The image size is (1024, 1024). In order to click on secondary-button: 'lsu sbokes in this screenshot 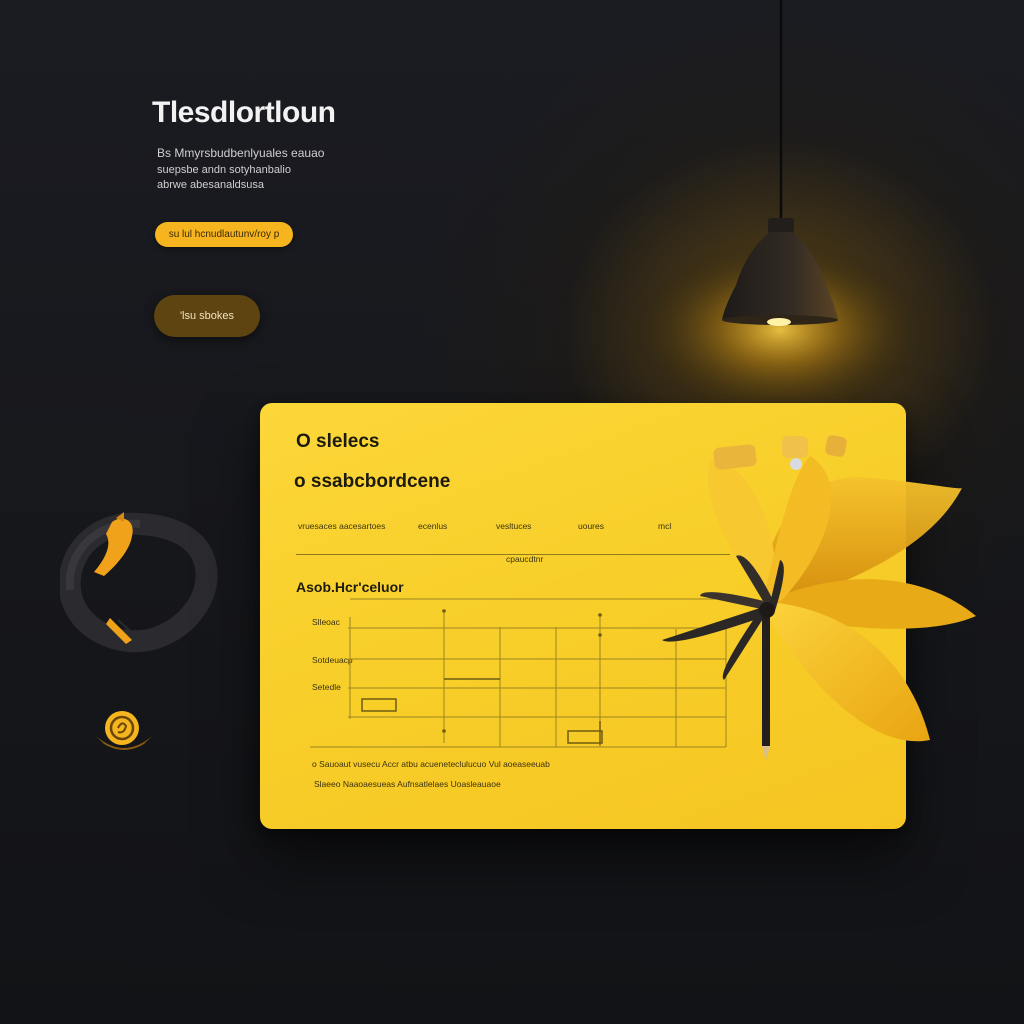, I will do `click(207, 316)`.